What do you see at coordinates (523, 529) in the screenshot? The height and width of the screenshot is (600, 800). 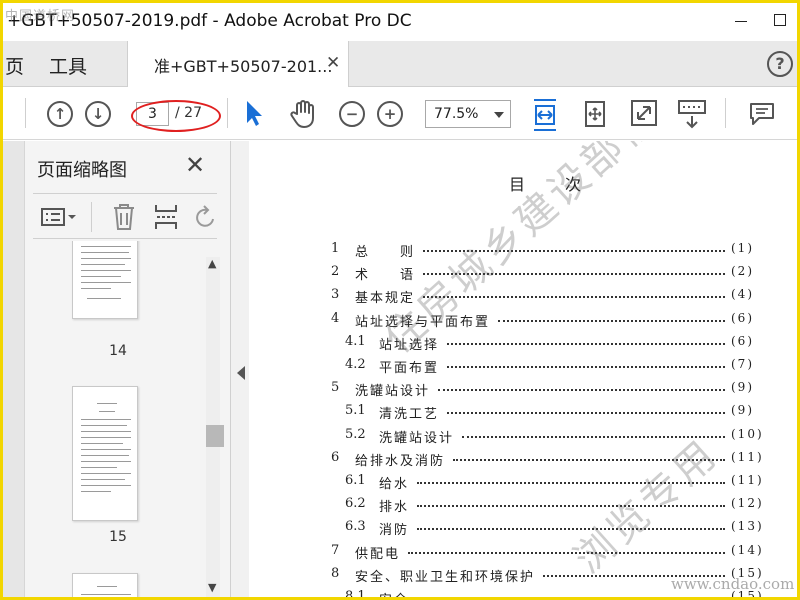 I see `toc-entry: 6.3 消防 (13)` at bounding box center [523, 529].